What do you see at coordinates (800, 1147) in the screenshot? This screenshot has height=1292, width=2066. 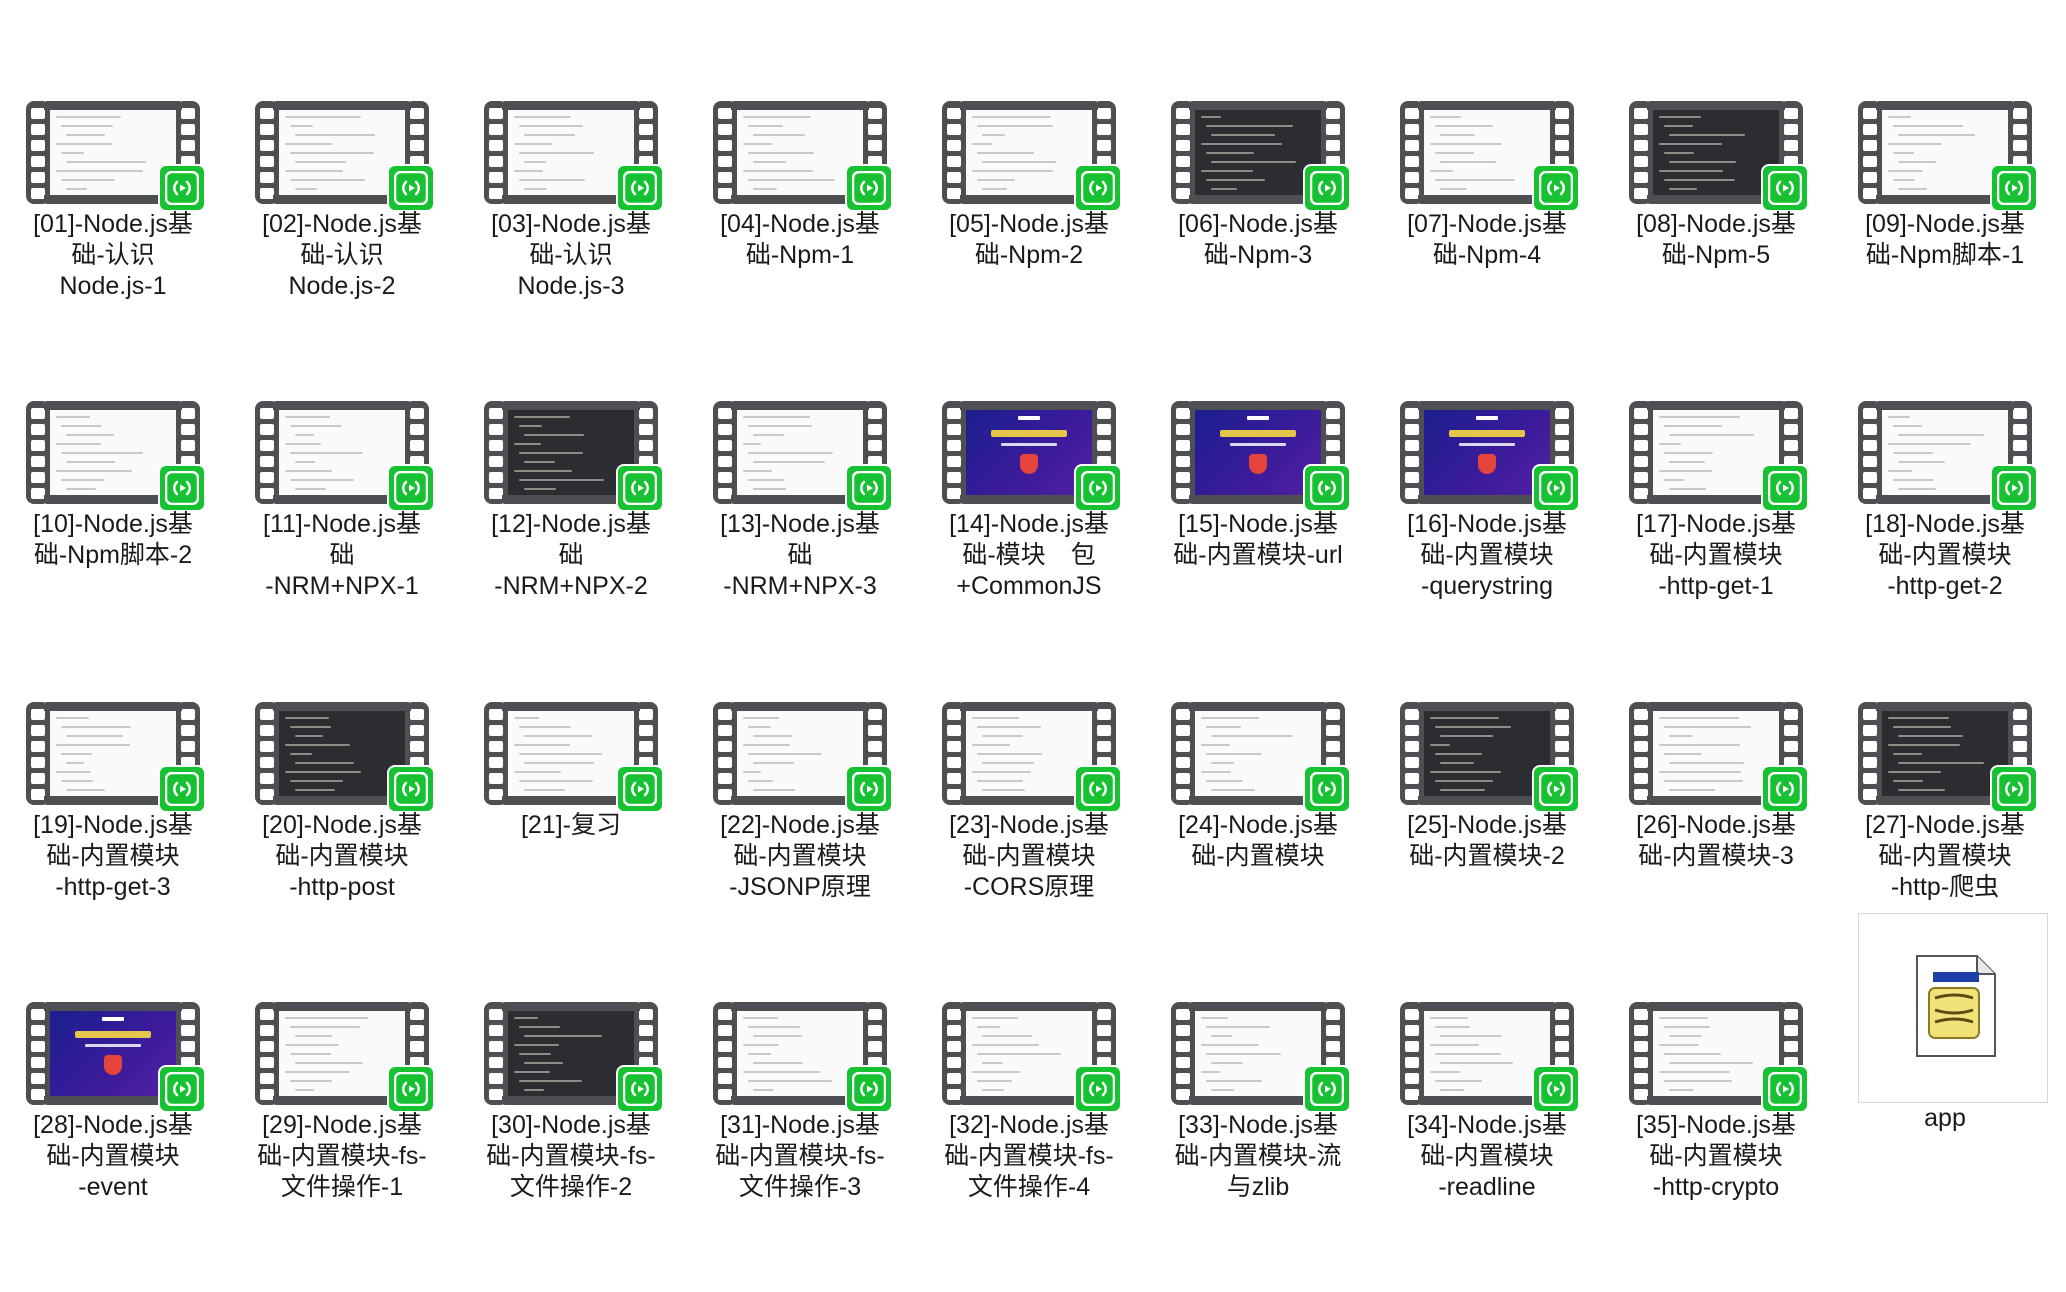 I see `video-file-item: [31]-Node.js基 础-内置模块-fs- 文件操作-3` at bounding box center [800, 1147].